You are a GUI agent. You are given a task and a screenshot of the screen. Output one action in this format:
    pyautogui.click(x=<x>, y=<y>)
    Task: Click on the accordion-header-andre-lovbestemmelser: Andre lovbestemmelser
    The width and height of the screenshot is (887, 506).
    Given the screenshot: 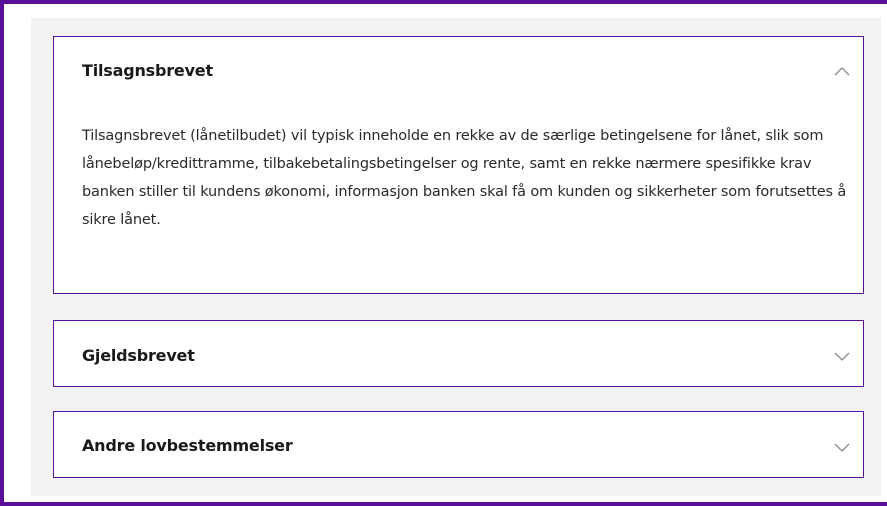 What is the action you would take?
    pyautogui.click(x=458, y=447)
    